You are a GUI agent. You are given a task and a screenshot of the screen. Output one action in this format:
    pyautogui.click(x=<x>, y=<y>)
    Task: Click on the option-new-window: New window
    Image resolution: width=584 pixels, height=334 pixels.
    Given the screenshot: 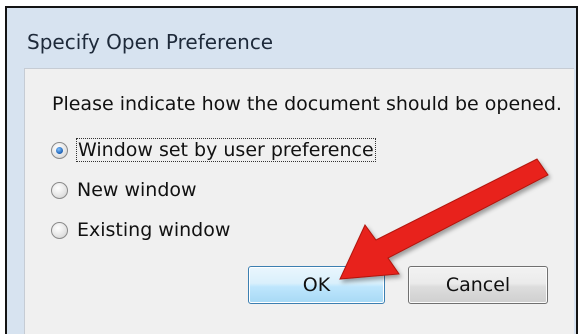 What is the action you would take?
    pyautogui.click(x=124, y=190)
    